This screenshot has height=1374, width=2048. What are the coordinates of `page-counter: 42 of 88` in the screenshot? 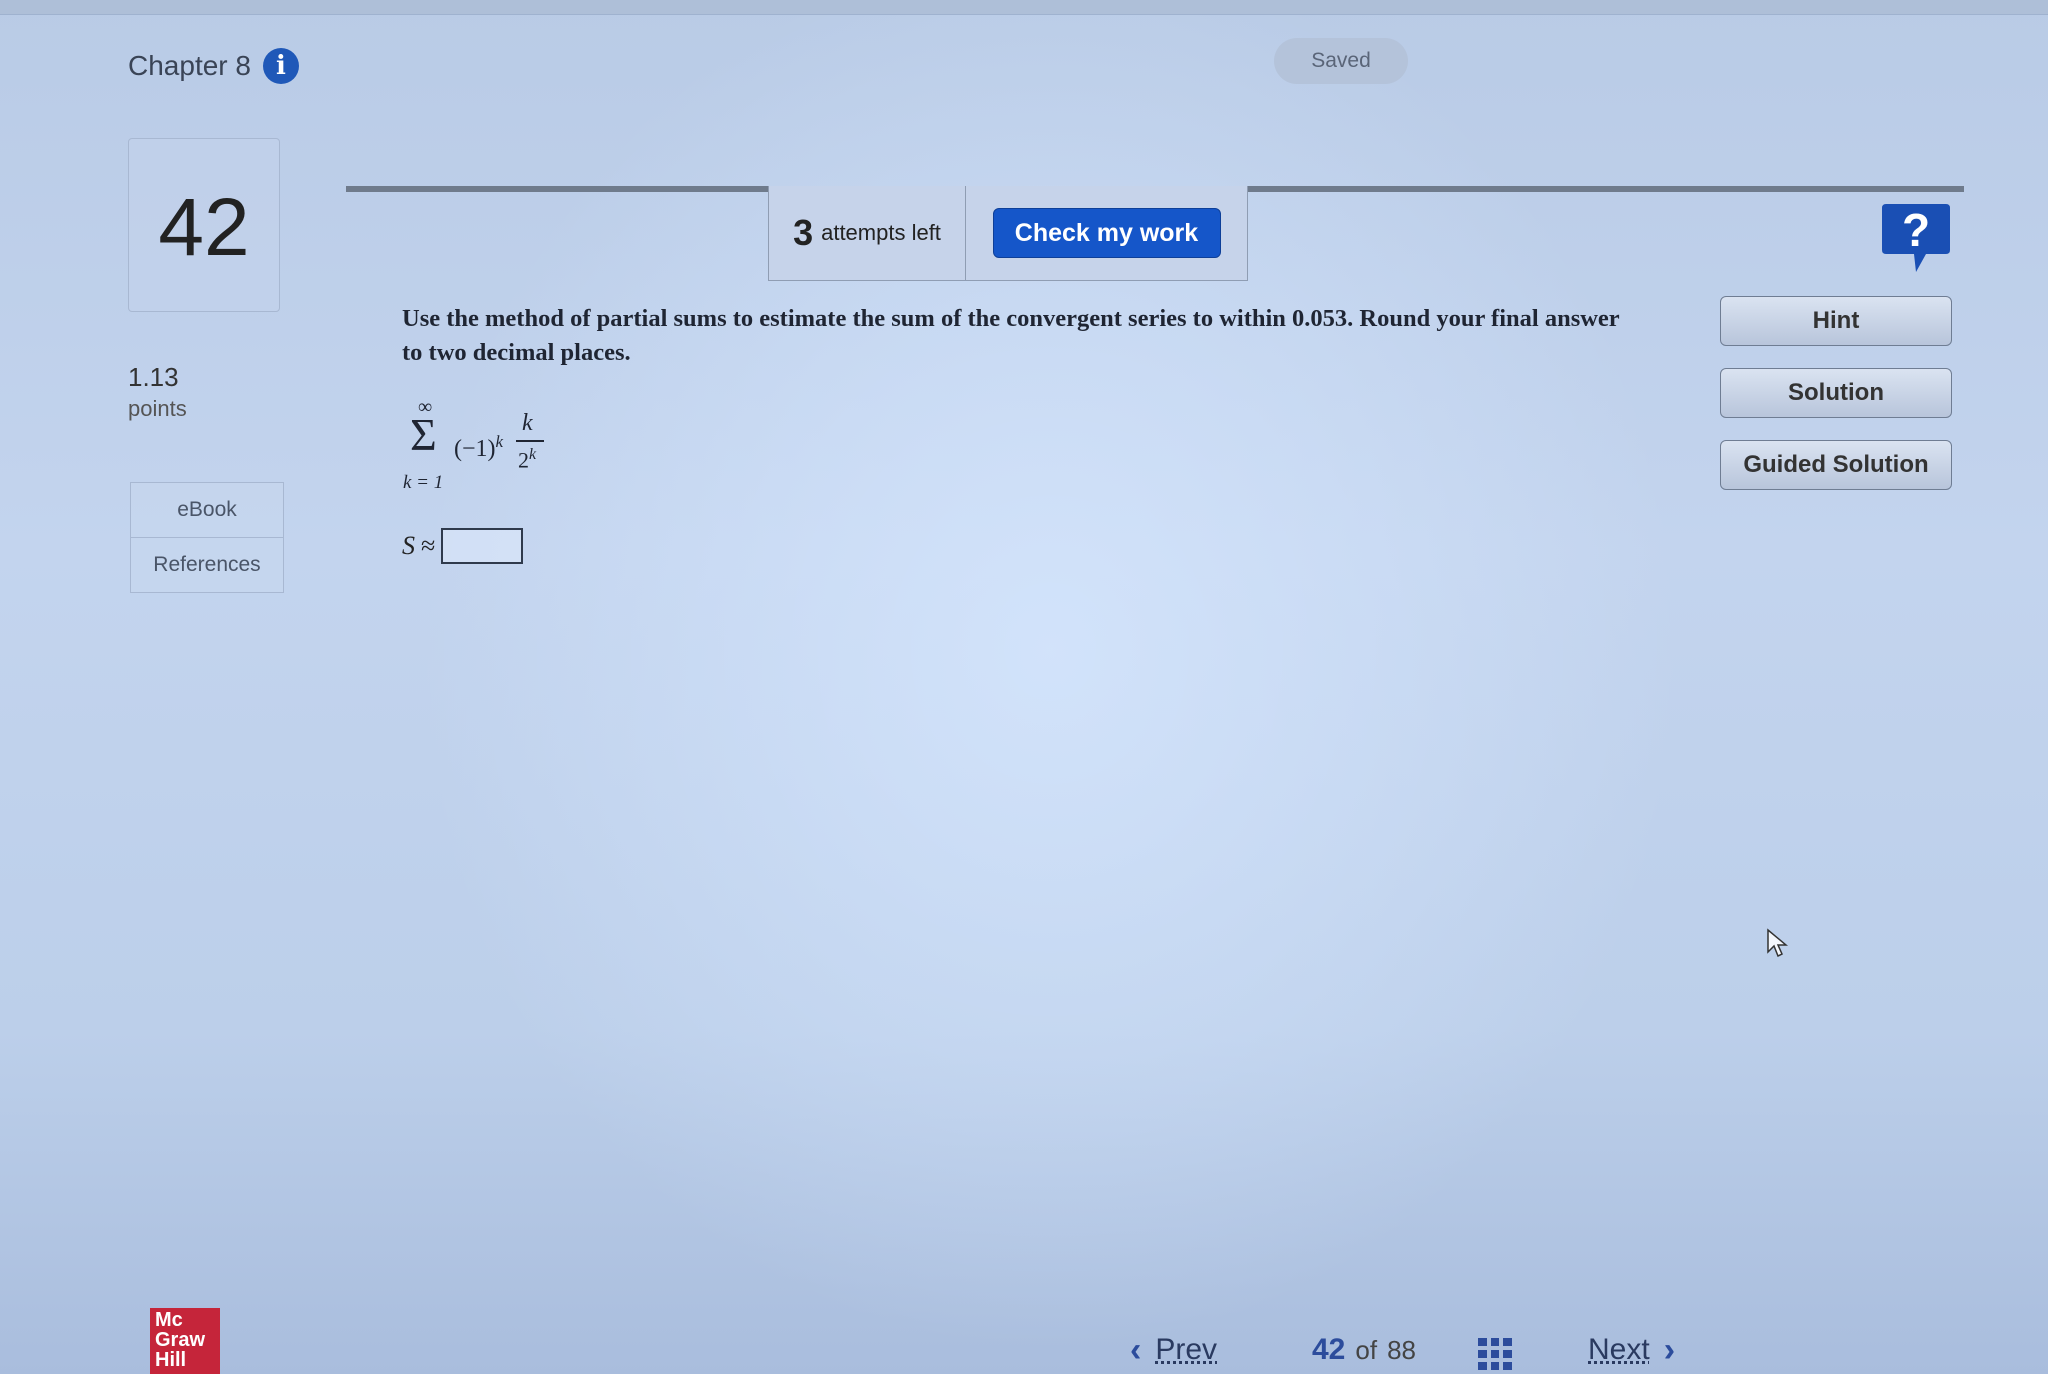 It's located at (1364, 1350).